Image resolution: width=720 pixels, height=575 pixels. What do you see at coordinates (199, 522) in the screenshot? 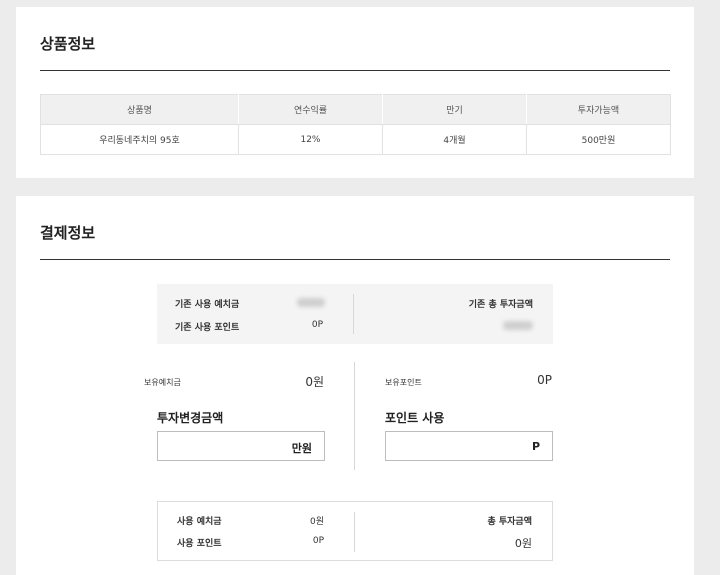
I see `use-deposit-label: 사용 예치금` at bounding box center [199, 522].